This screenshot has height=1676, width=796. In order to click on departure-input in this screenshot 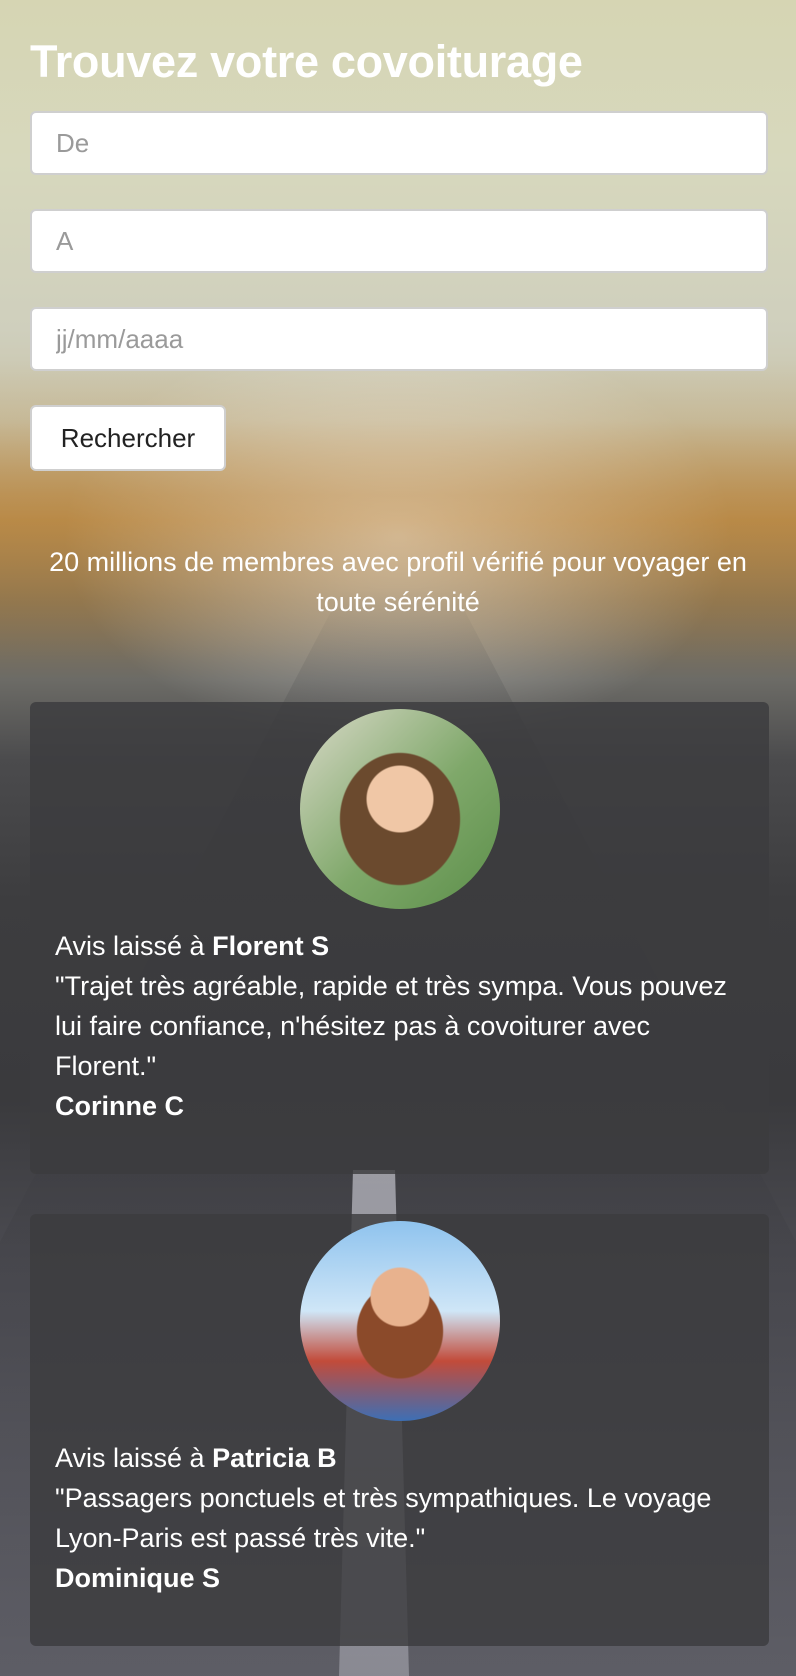, I will do `click(399, 143)`.